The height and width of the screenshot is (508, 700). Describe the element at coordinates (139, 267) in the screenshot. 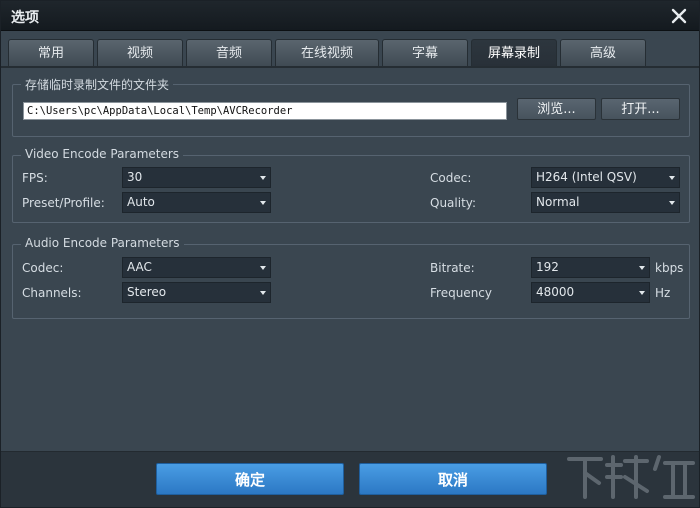

I see `audio-codec-value: AAC` at that location.